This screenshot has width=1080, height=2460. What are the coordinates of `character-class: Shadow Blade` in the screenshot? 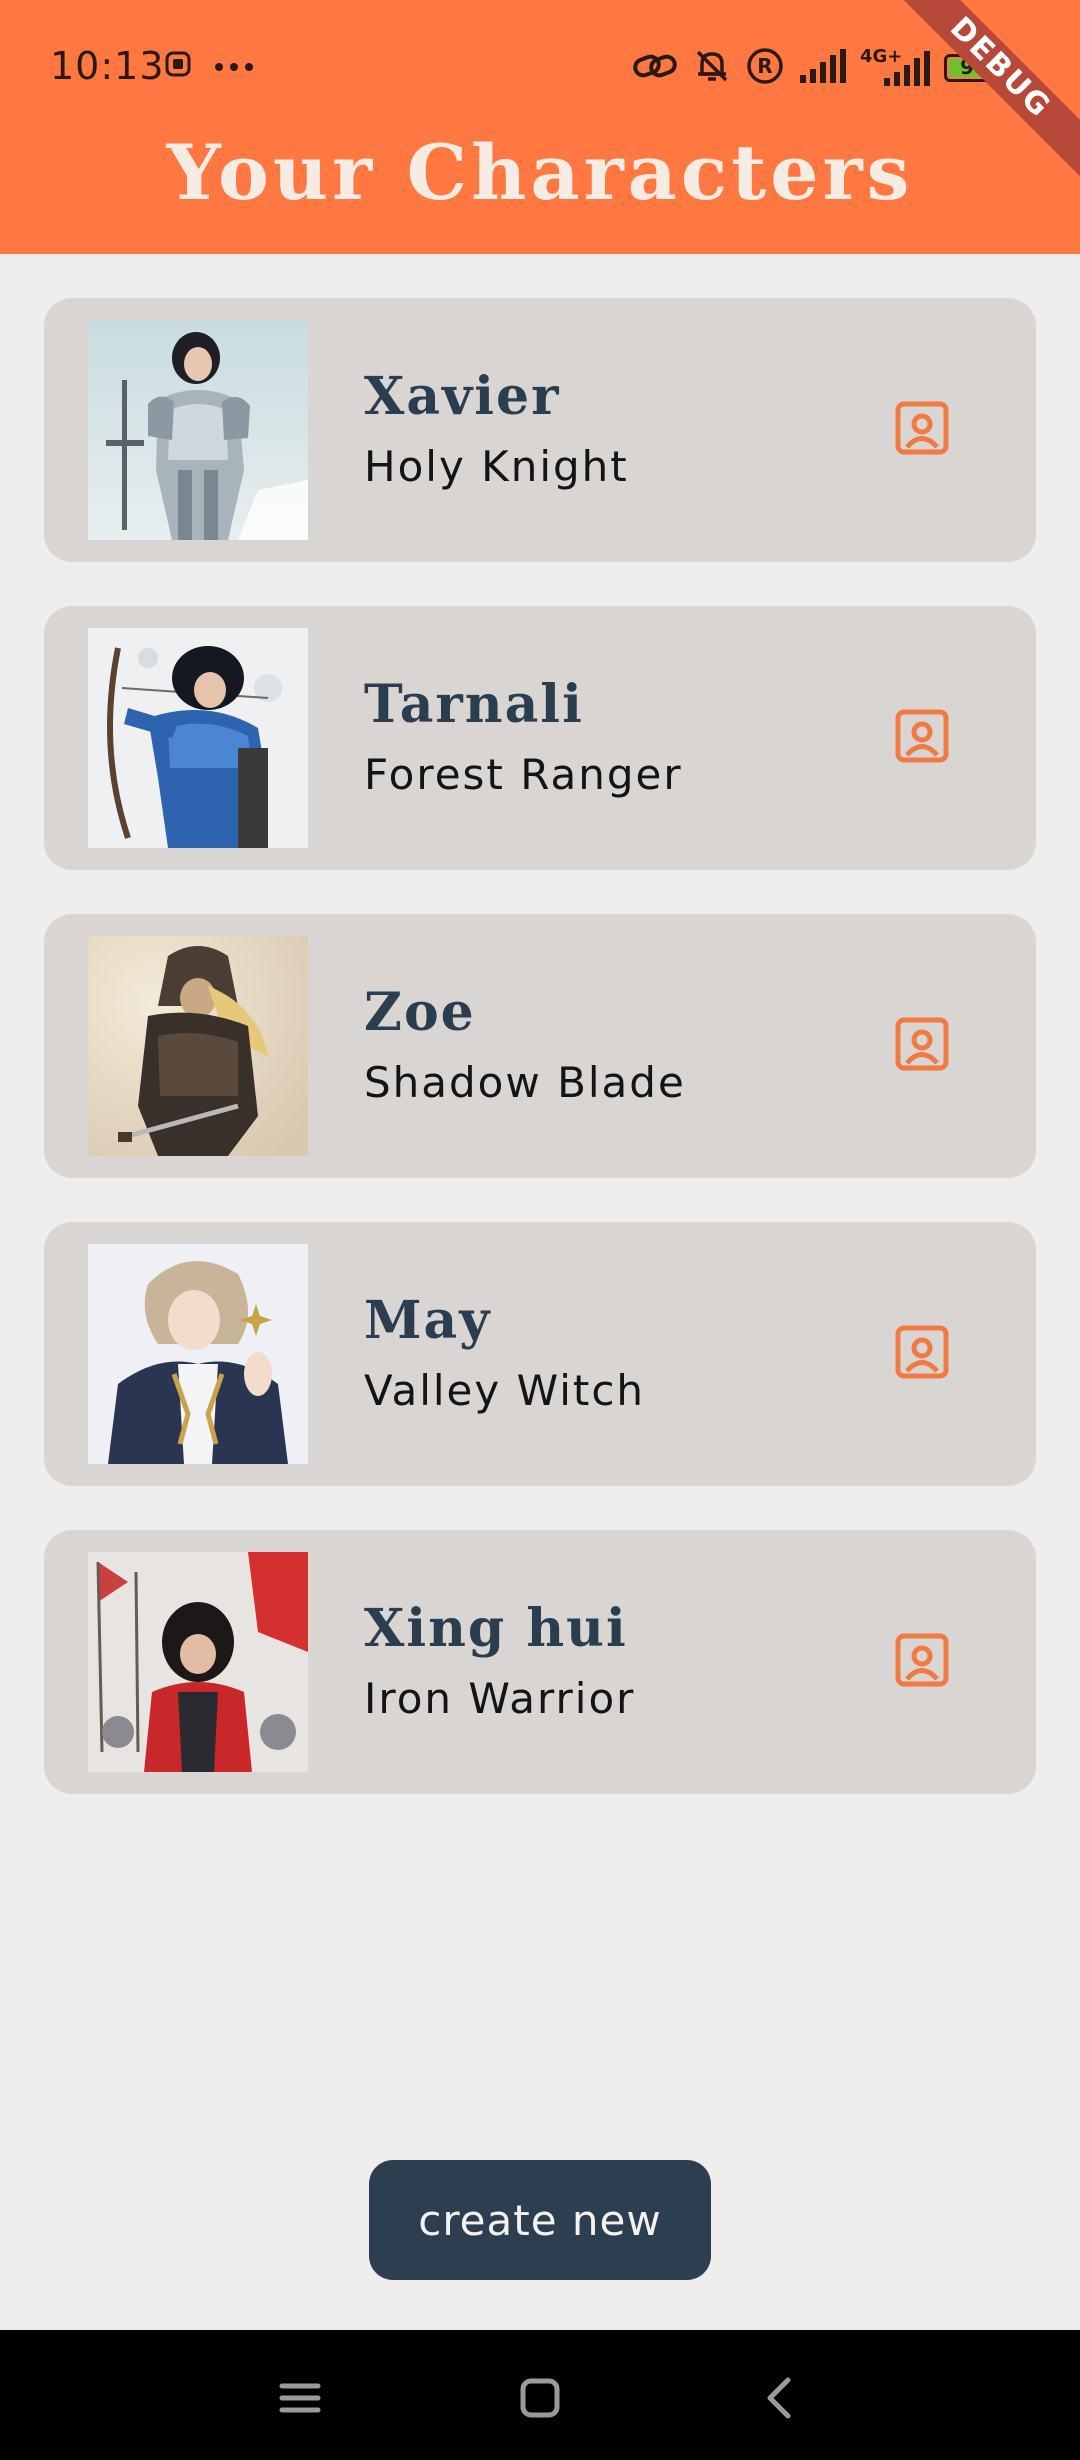 It's located at (525, 1082).